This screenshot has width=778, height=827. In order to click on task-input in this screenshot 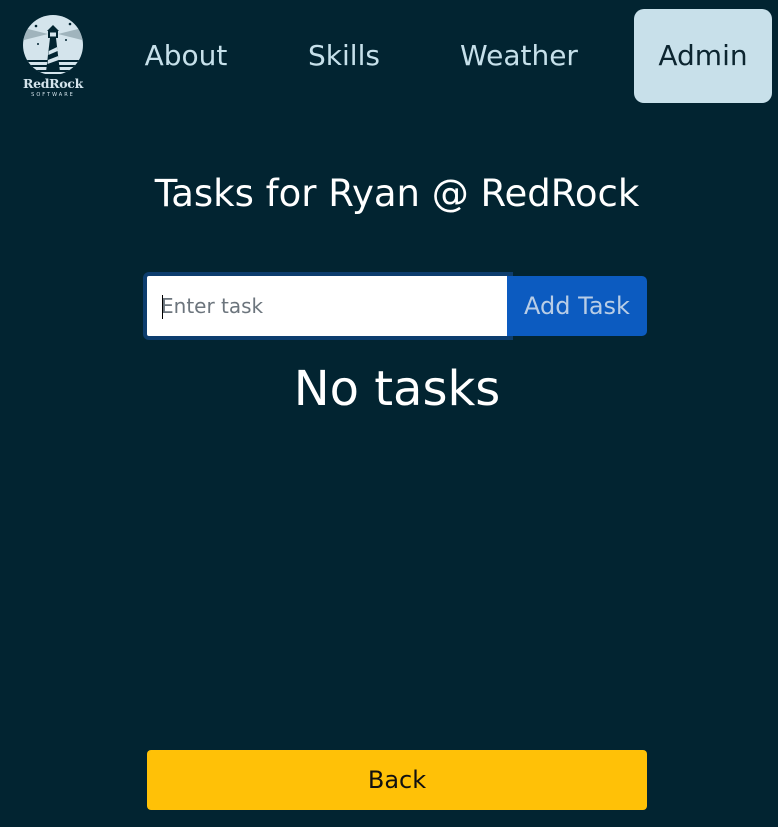, I will do `click(328, 306)`.